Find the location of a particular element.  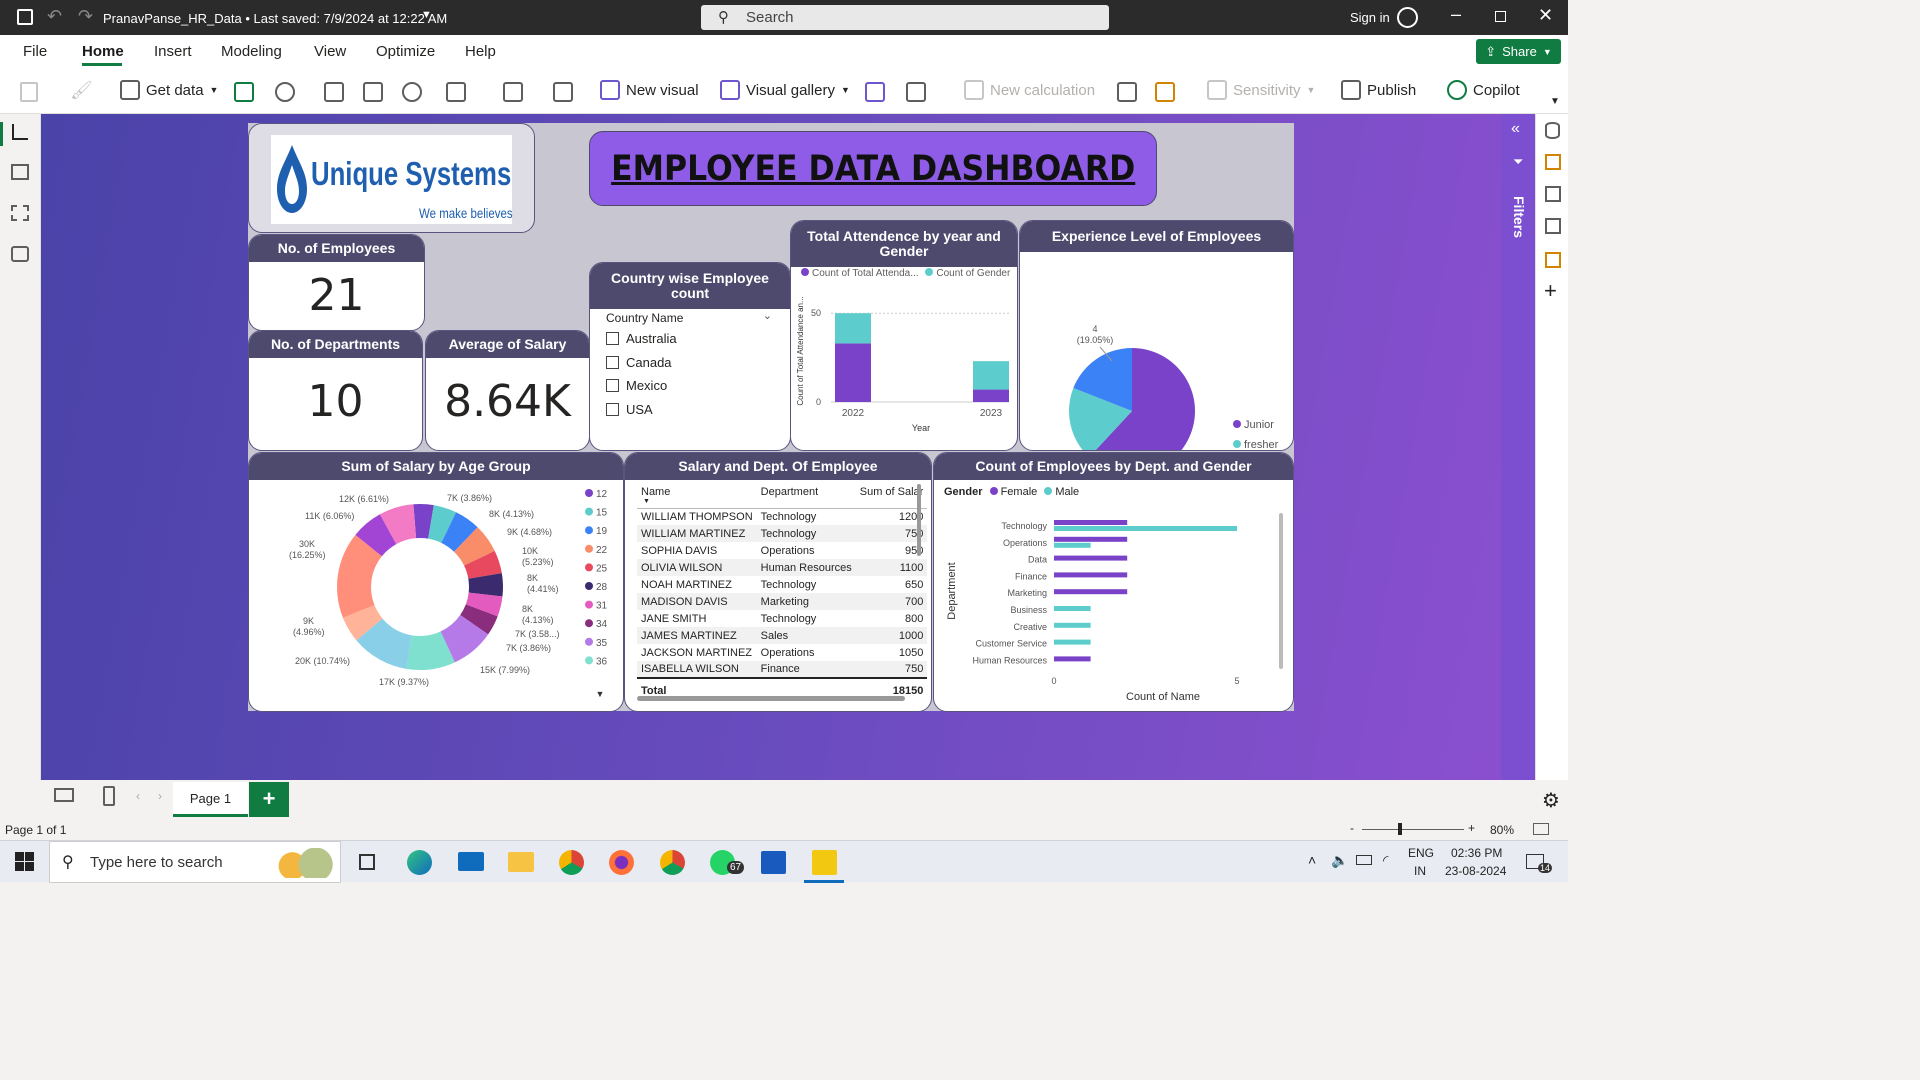

chrome-icon is located at coordinates (571, 862).